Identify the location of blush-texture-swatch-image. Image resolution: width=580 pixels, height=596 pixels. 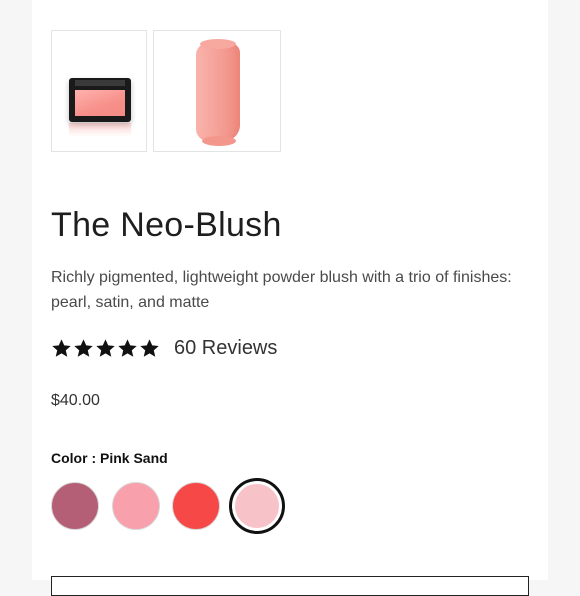
(218, 92).